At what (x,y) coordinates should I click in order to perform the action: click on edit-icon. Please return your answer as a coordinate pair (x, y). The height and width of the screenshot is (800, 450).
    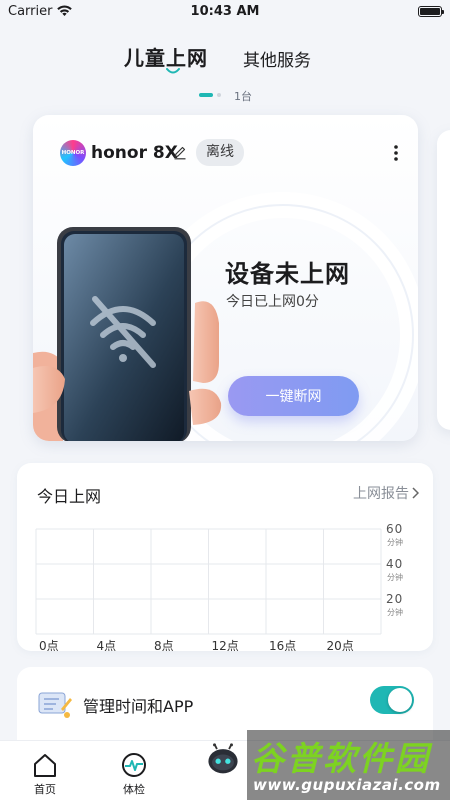
    Looking at the image, I should click on (180, 153).